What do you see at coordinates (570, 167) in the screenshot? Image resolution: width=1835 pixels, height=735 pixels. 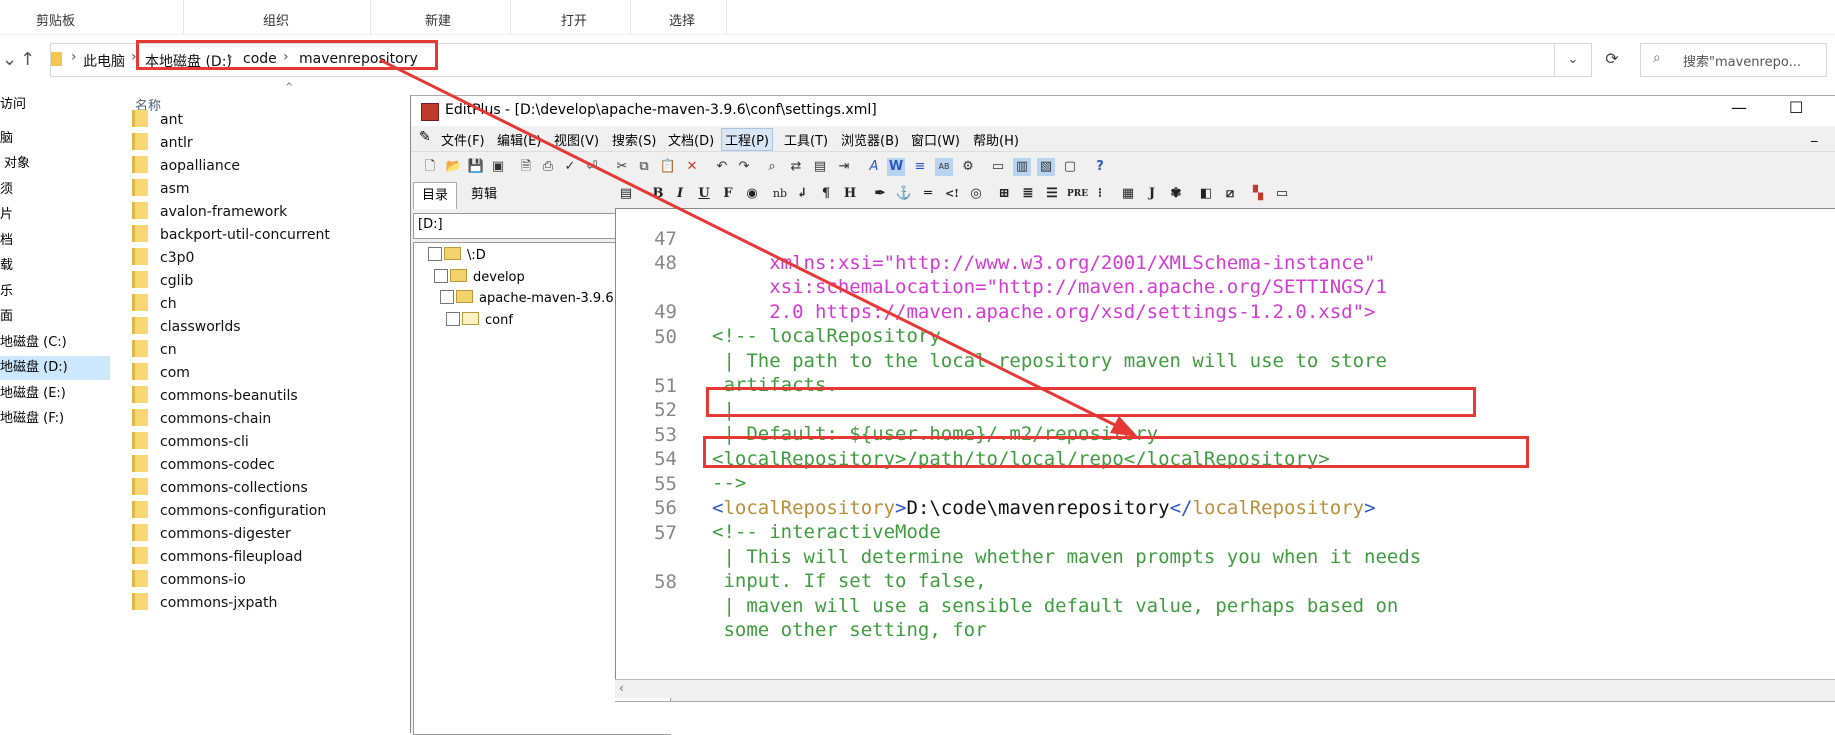 I see `spell-check-icon: ✓` at bounding box center [570, 167].